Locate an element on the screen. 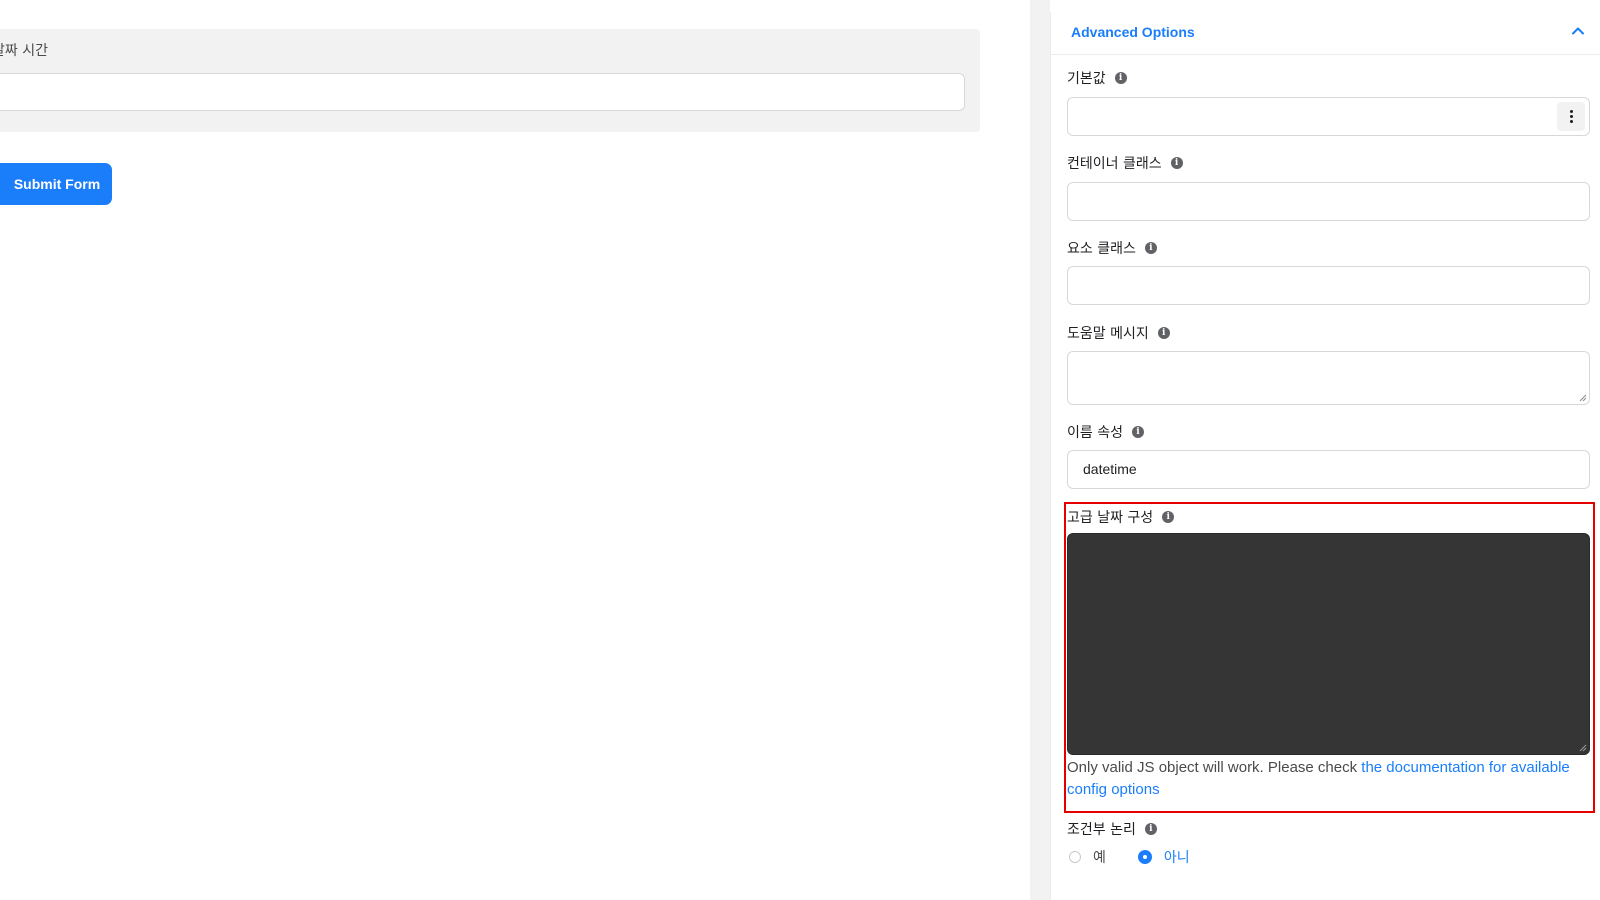  container-class-label-text: 컨테이너 클래스 is located at coordinates (1114, 164).